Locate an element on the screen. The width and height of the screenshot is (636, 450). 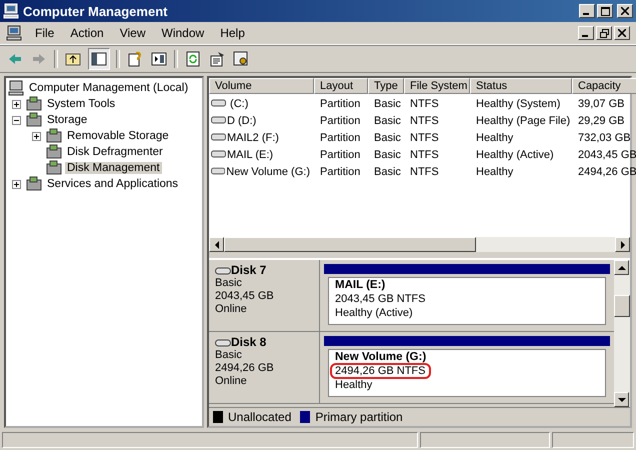
window-title: Computer Management is located at coordinates (95, 11).